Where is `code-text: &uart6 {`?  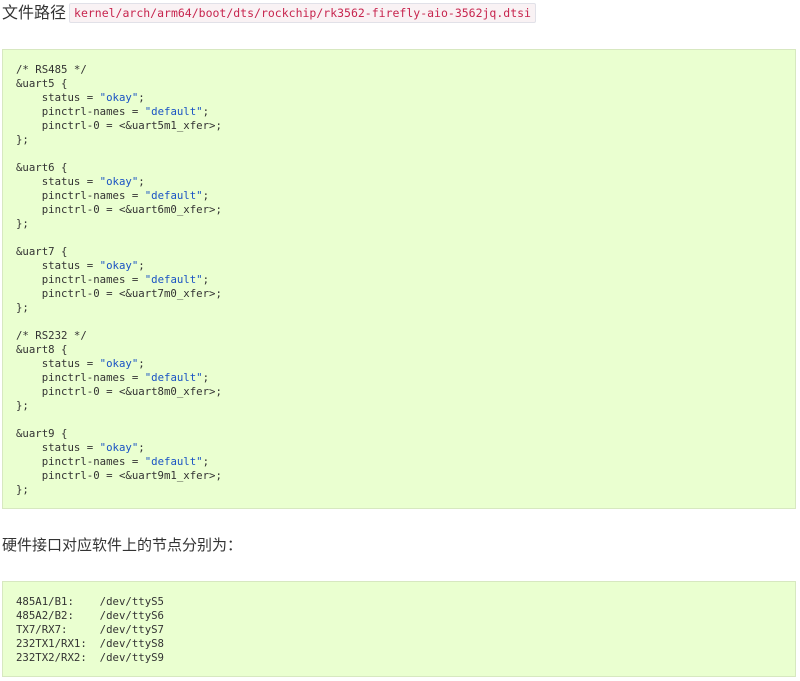 code-text: &uart6 { is located at coordinates (42, 167).